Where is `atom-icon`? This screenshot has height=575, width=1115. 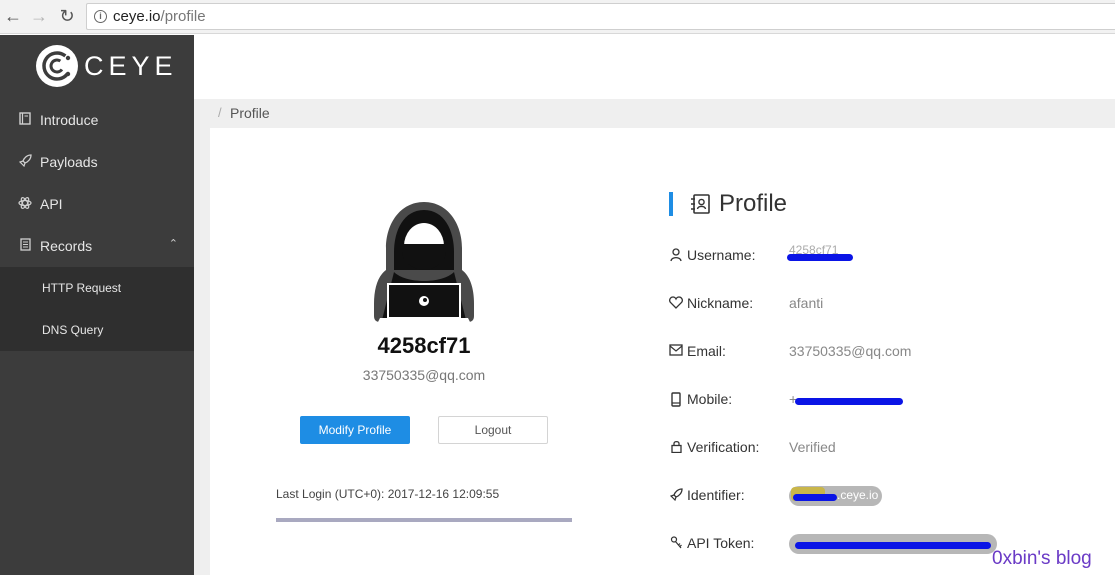
atom-icon is located at coordinates (25, 204).